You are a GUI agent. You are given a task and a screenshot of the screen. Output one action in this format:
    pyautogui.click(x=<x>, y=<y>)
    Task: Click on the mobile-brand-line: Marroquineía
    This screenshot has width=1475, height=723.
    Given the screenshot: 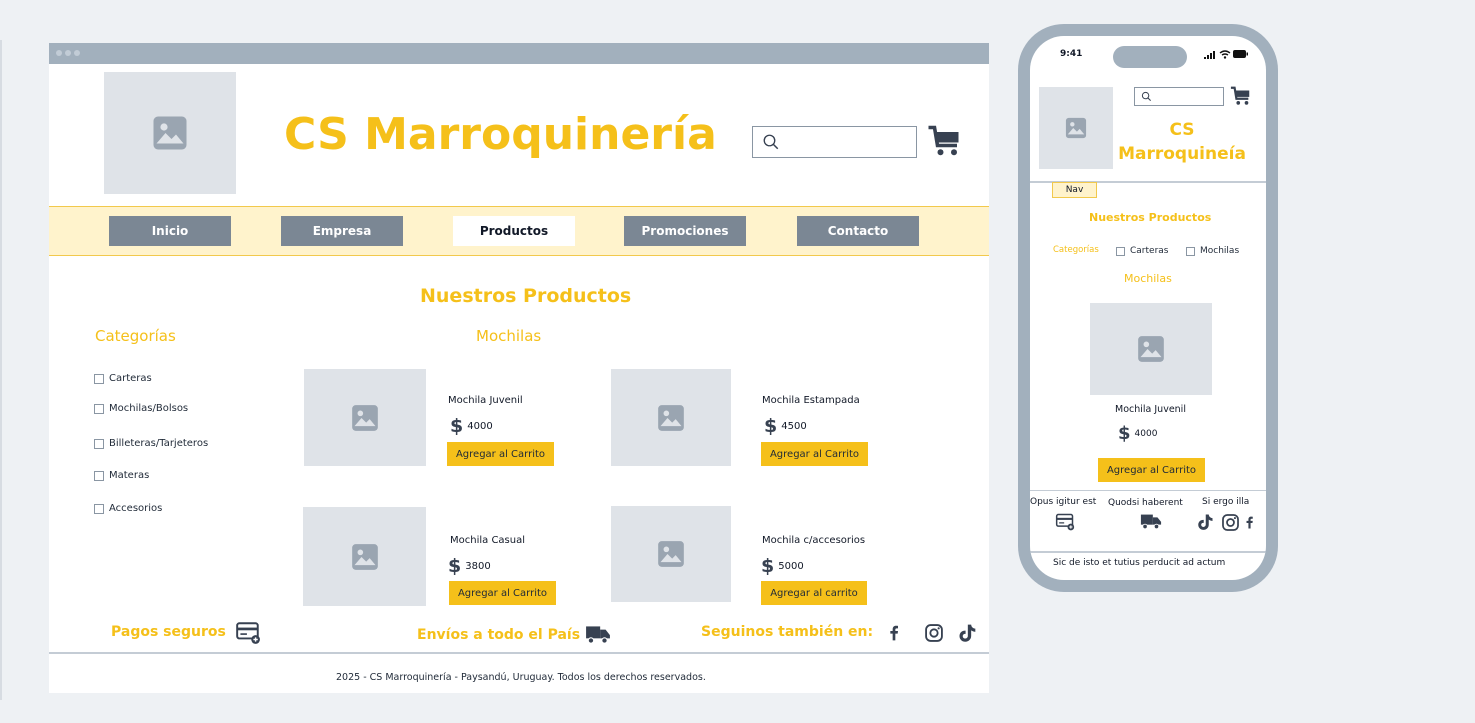 What is the action you would take?
    pyautogui.click(x=1182, y=154)
    